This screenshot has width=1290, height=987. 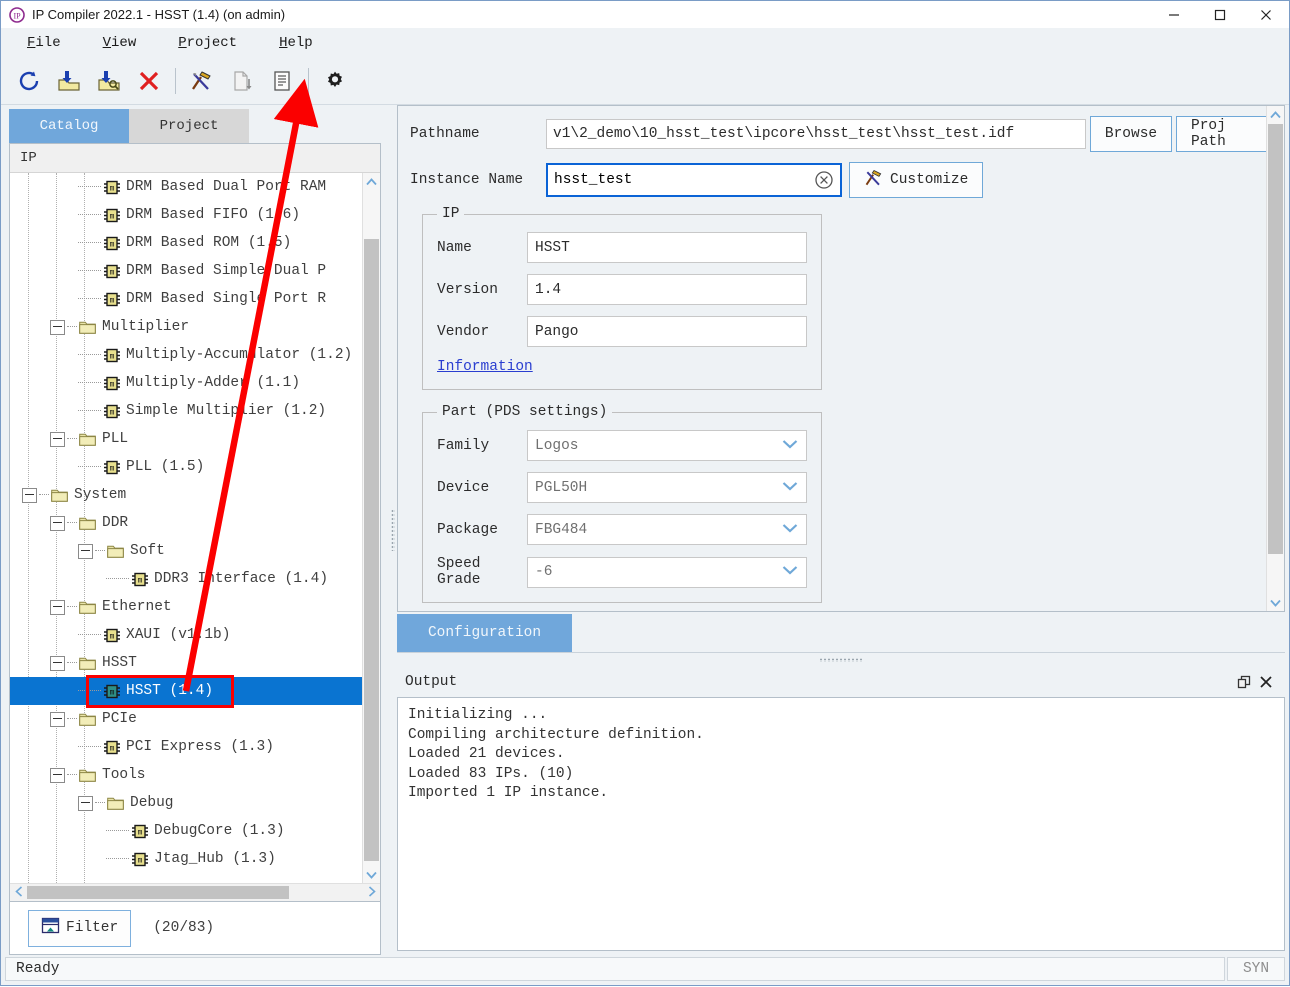 What do you see at coordinates (1221, 134) in the screenshot?
I see `proj-path-button: Proj Path` at bounding box center [1221, 134].